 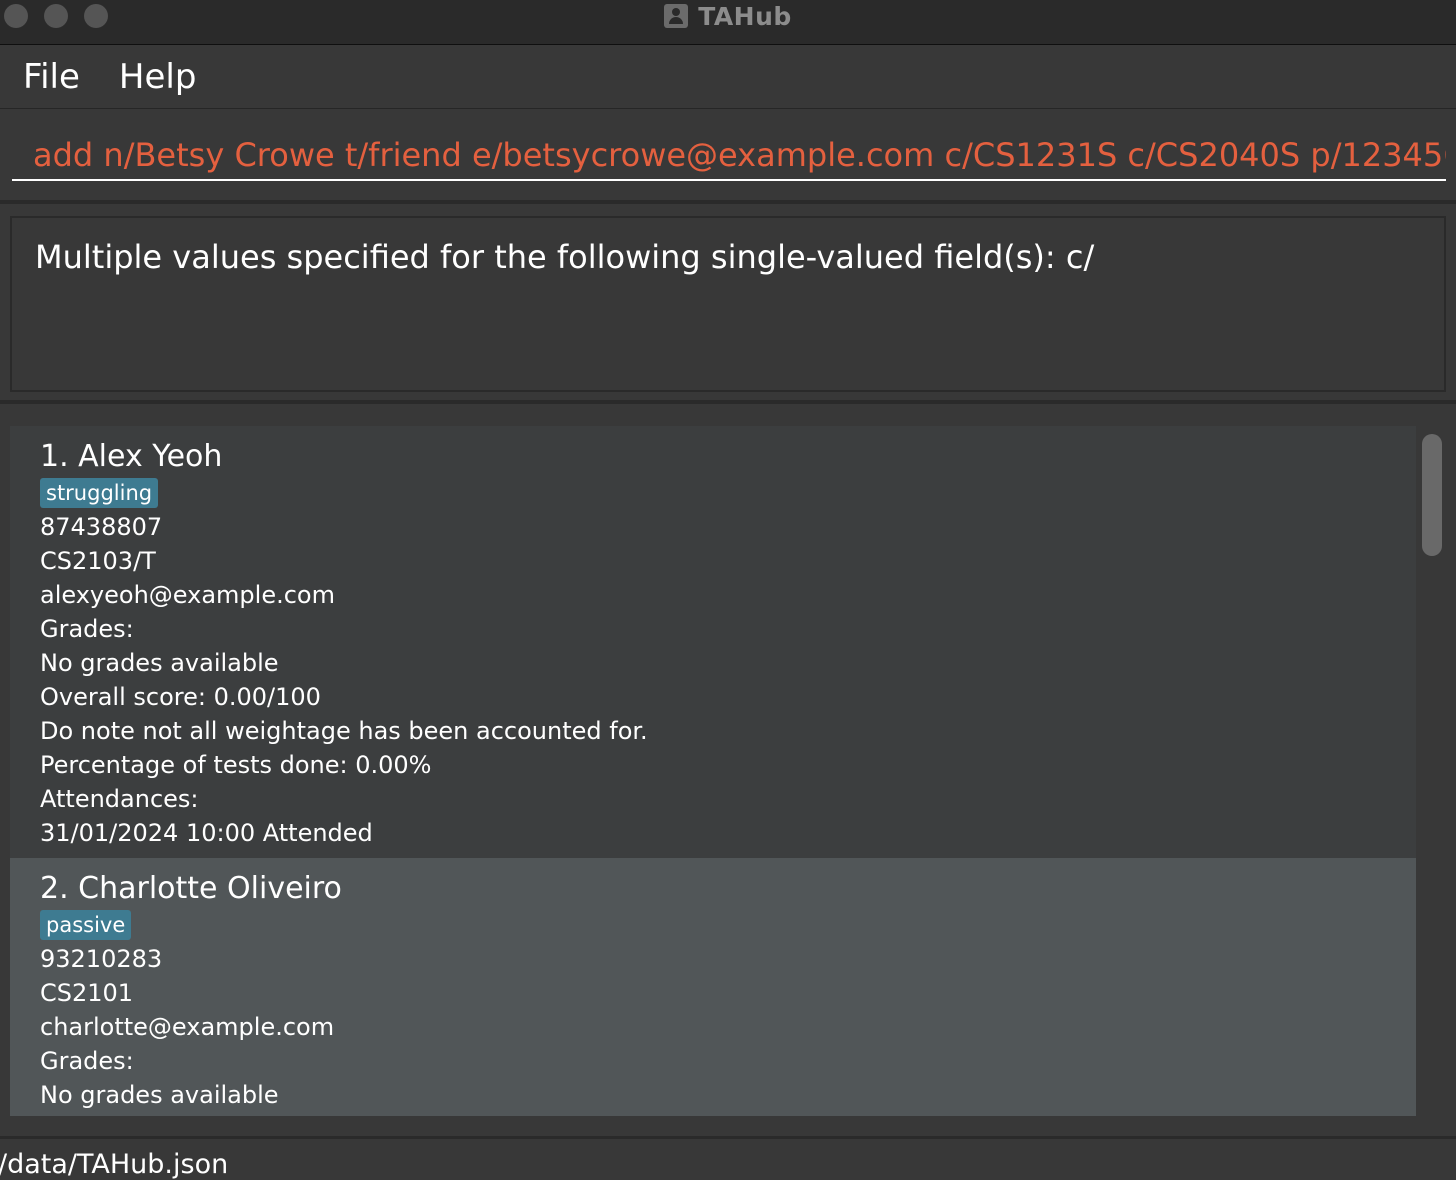 What do you see at coordinates (86, 925) in the screenshot?
I see `person-tag: passive` at bounding box center [86, 925].